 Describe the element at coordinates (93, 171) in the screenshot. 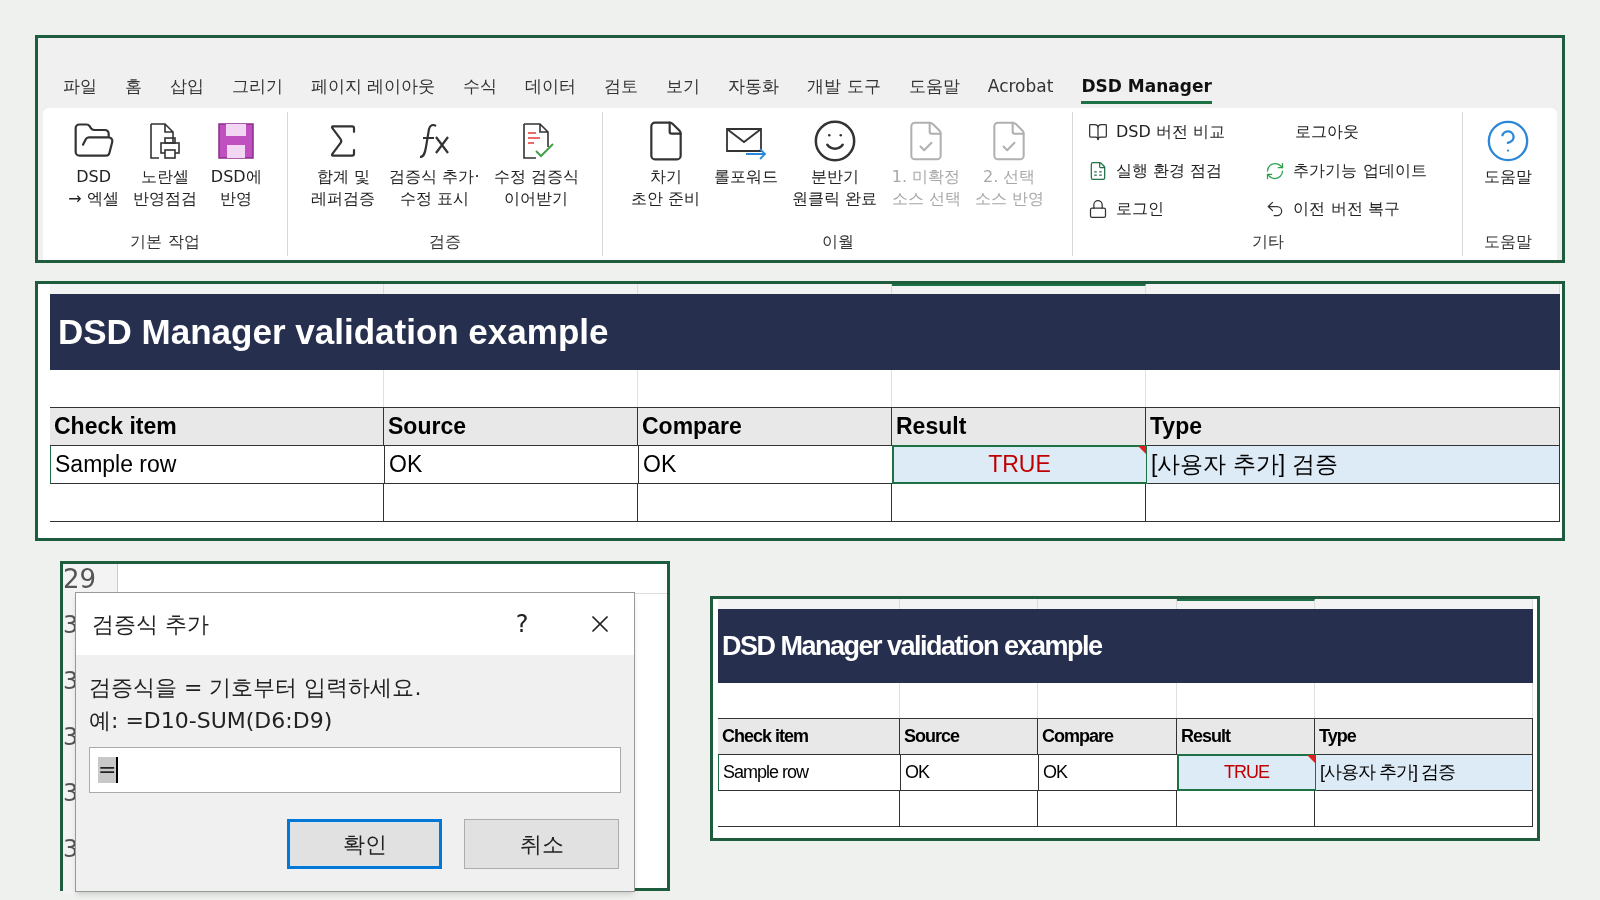

I see `ribbon-button: DSD → 엑셀` at that location.